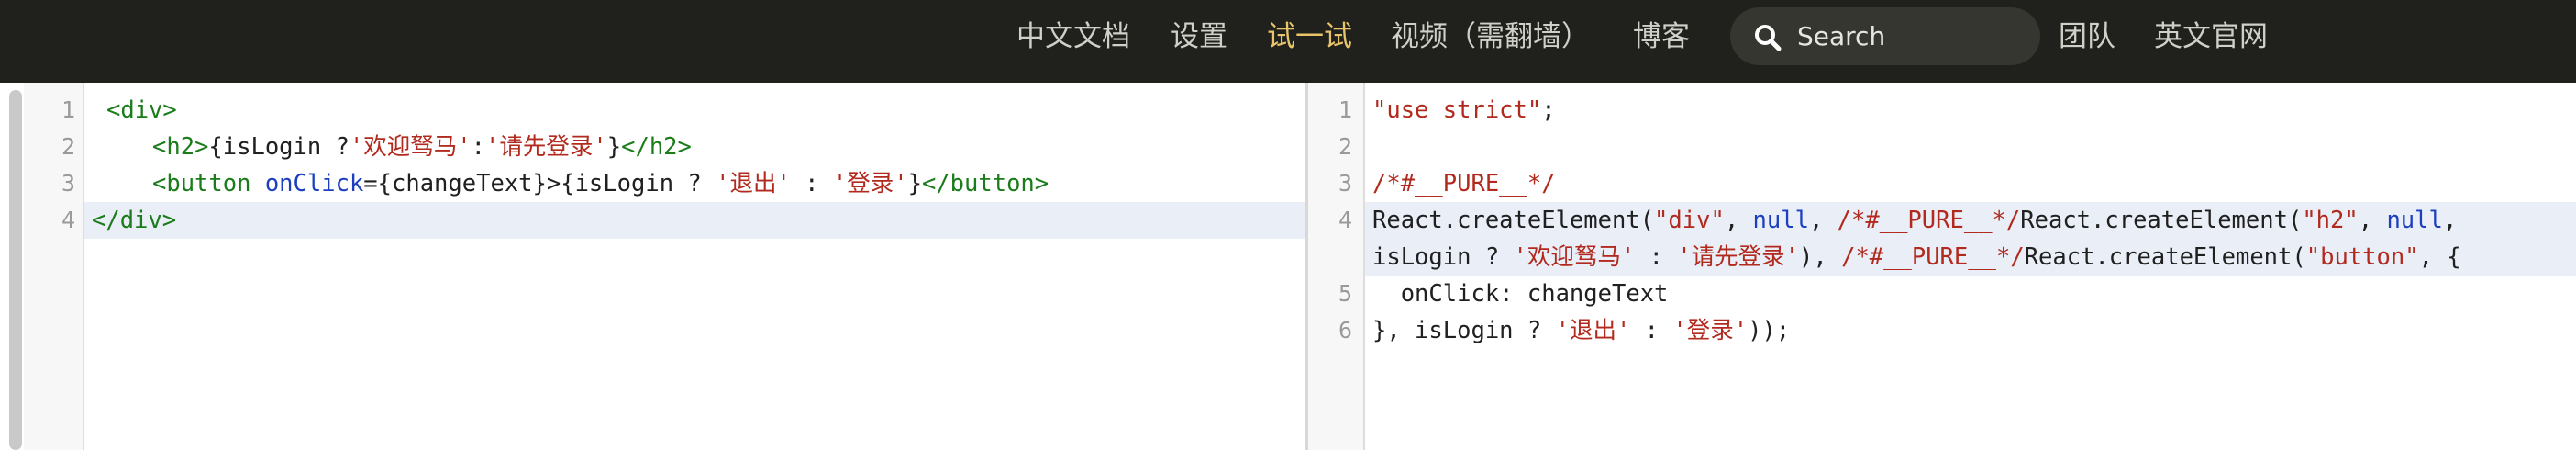  What do you see at coordinates (694, 220) in the screenshot?
I see `active-line-highlight` at bounding box center [694, 220].